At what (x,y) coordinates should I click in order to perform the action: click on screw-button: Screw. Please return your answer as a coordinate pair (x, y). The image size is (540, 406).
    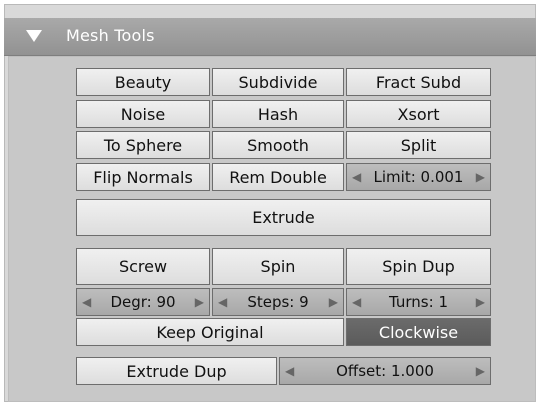
    Looking at the image, I should click on (143, 266).